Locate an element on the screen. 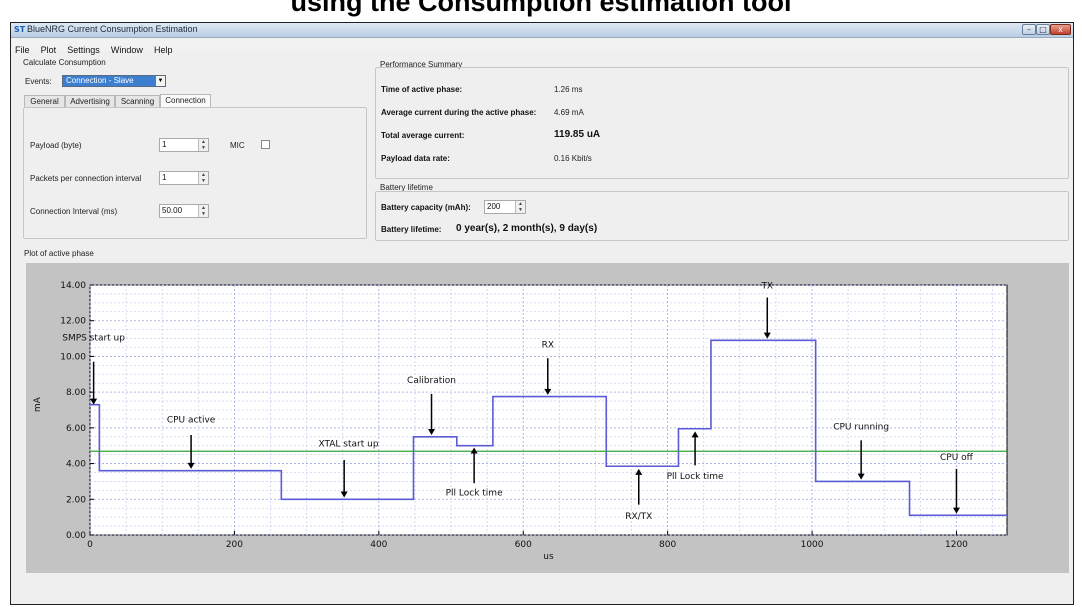  mic-checkbox is located at coordinates (265, 144).